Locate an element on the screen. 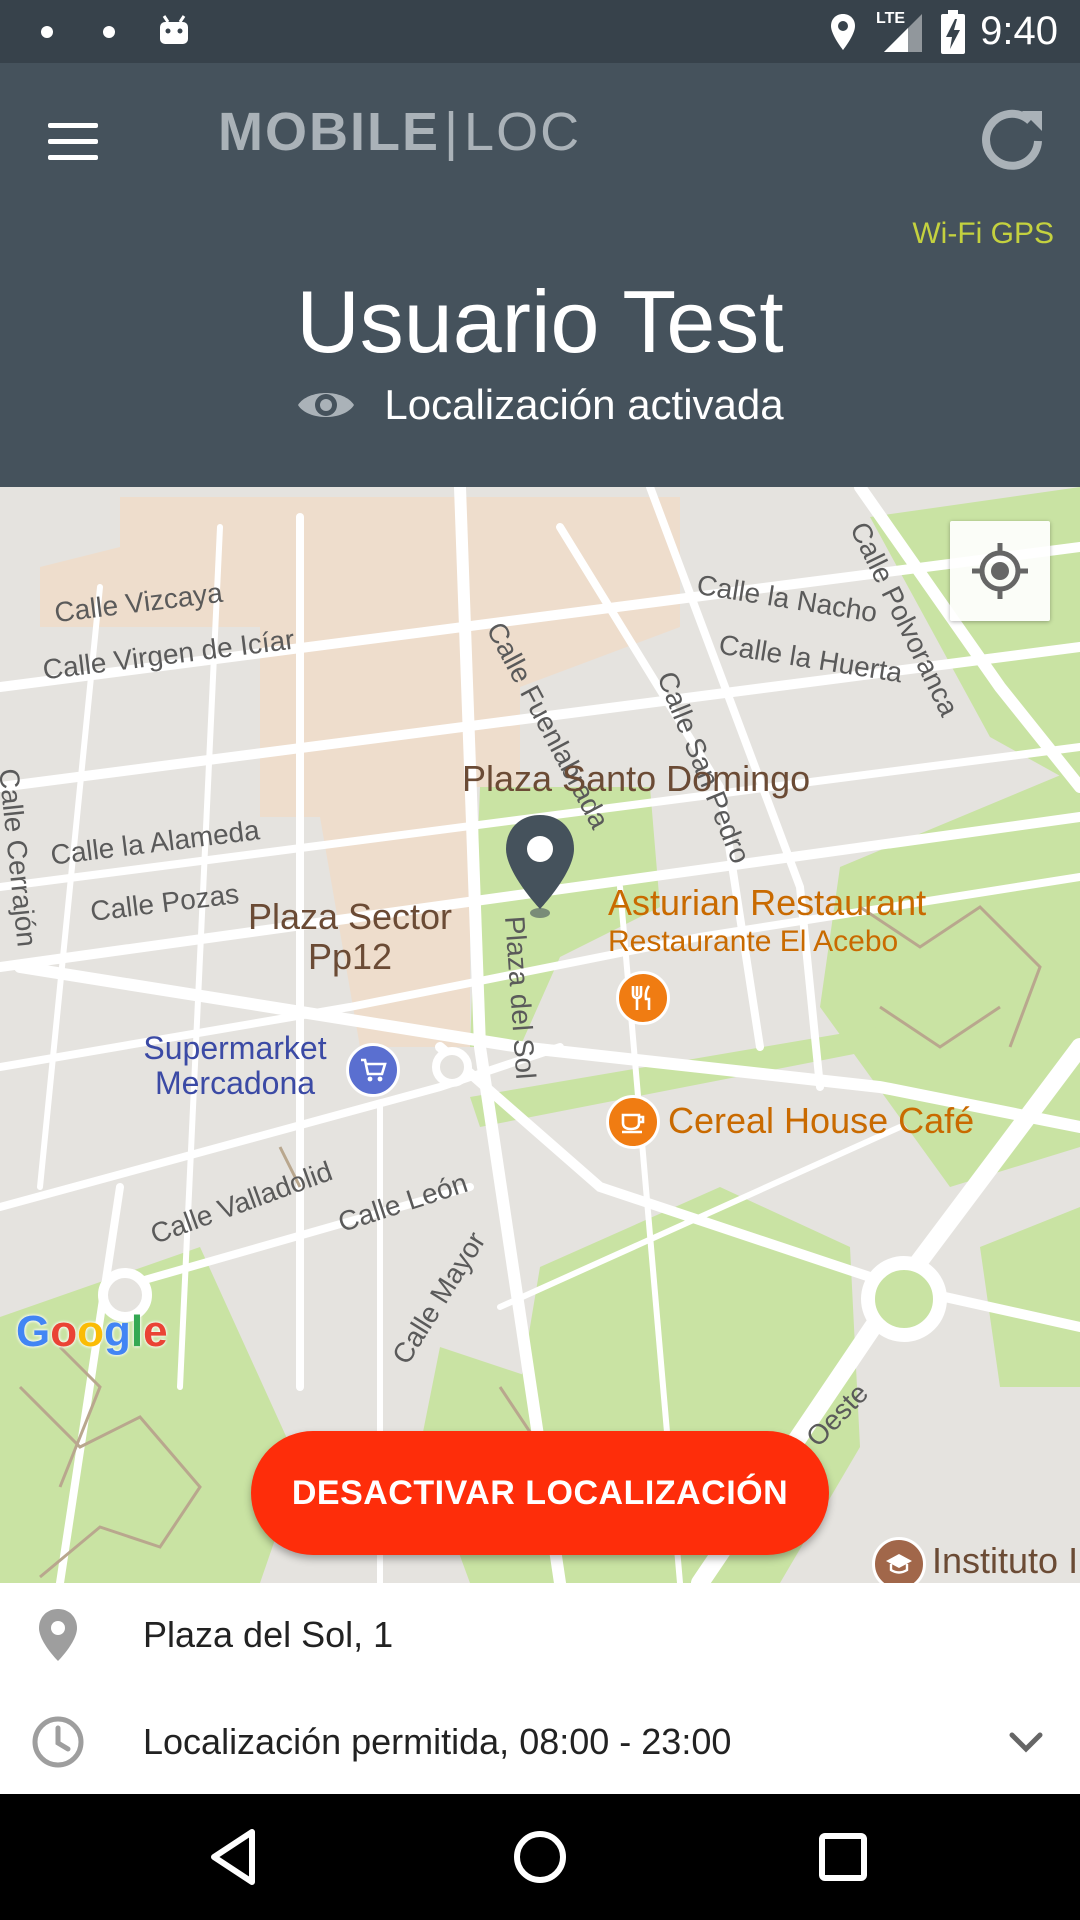  crosshair-icon is located at coordinates (1000, 571).